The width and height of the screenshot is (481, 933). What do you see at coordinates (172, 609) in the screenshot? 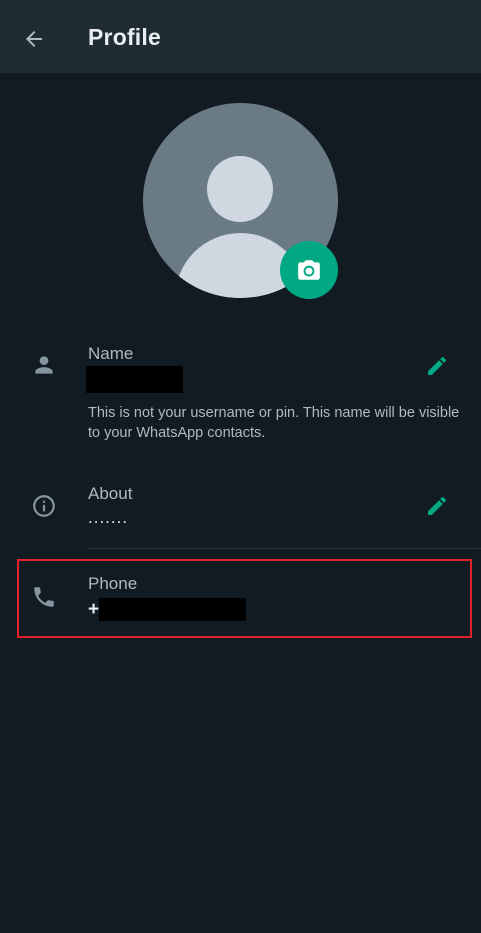
I see `phone-value-redacted` at bounding box center [172, 609].